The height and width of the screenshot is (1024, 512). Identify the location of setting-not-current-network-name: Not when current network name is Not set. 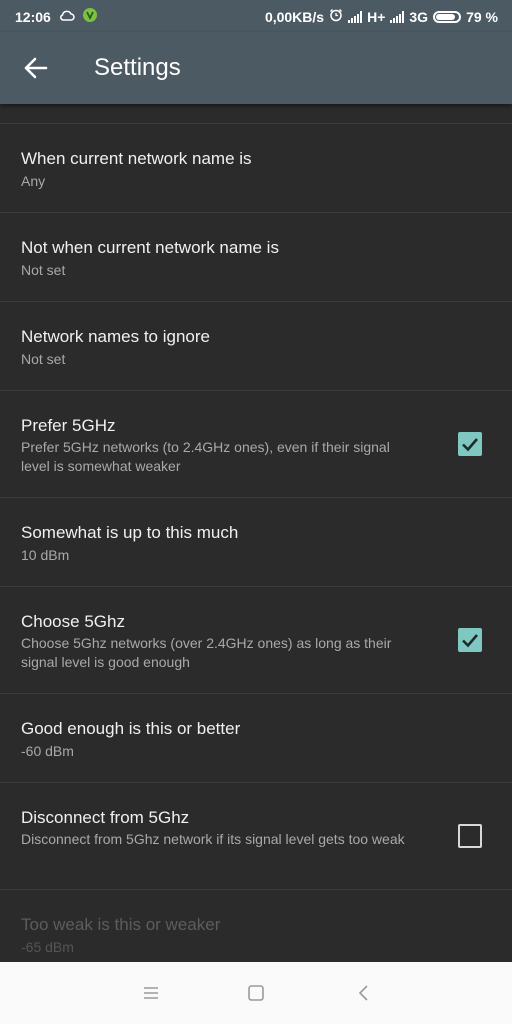
(256, 257).